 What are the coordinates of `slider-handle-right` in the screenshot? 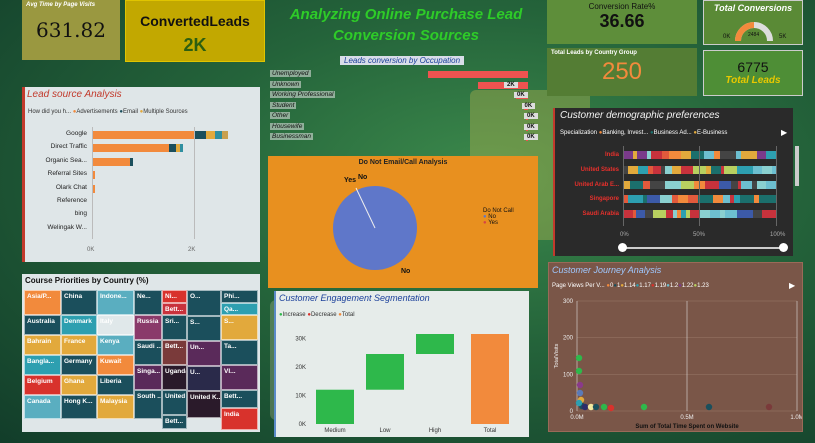 It's located at (783, 247).